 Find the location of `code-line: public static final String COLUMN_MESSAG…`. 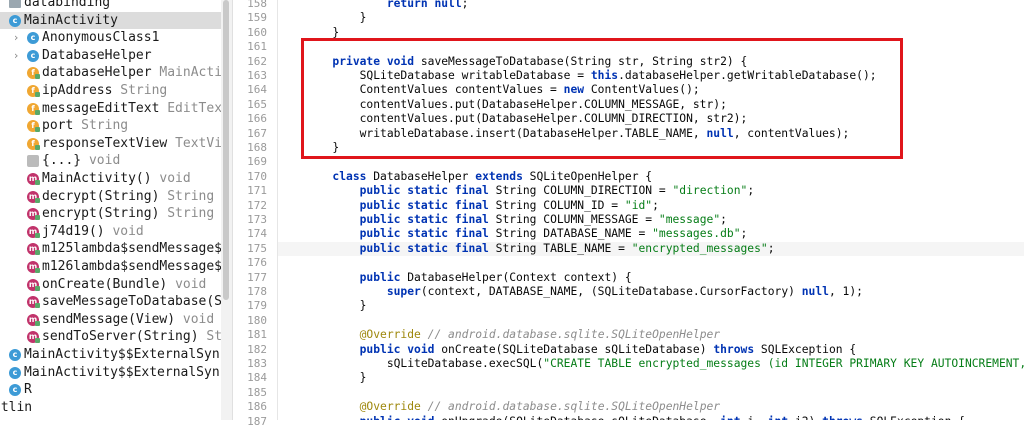

code-line: public static final String COLUMN_MESSAG… is located at coordinates (651, 220).